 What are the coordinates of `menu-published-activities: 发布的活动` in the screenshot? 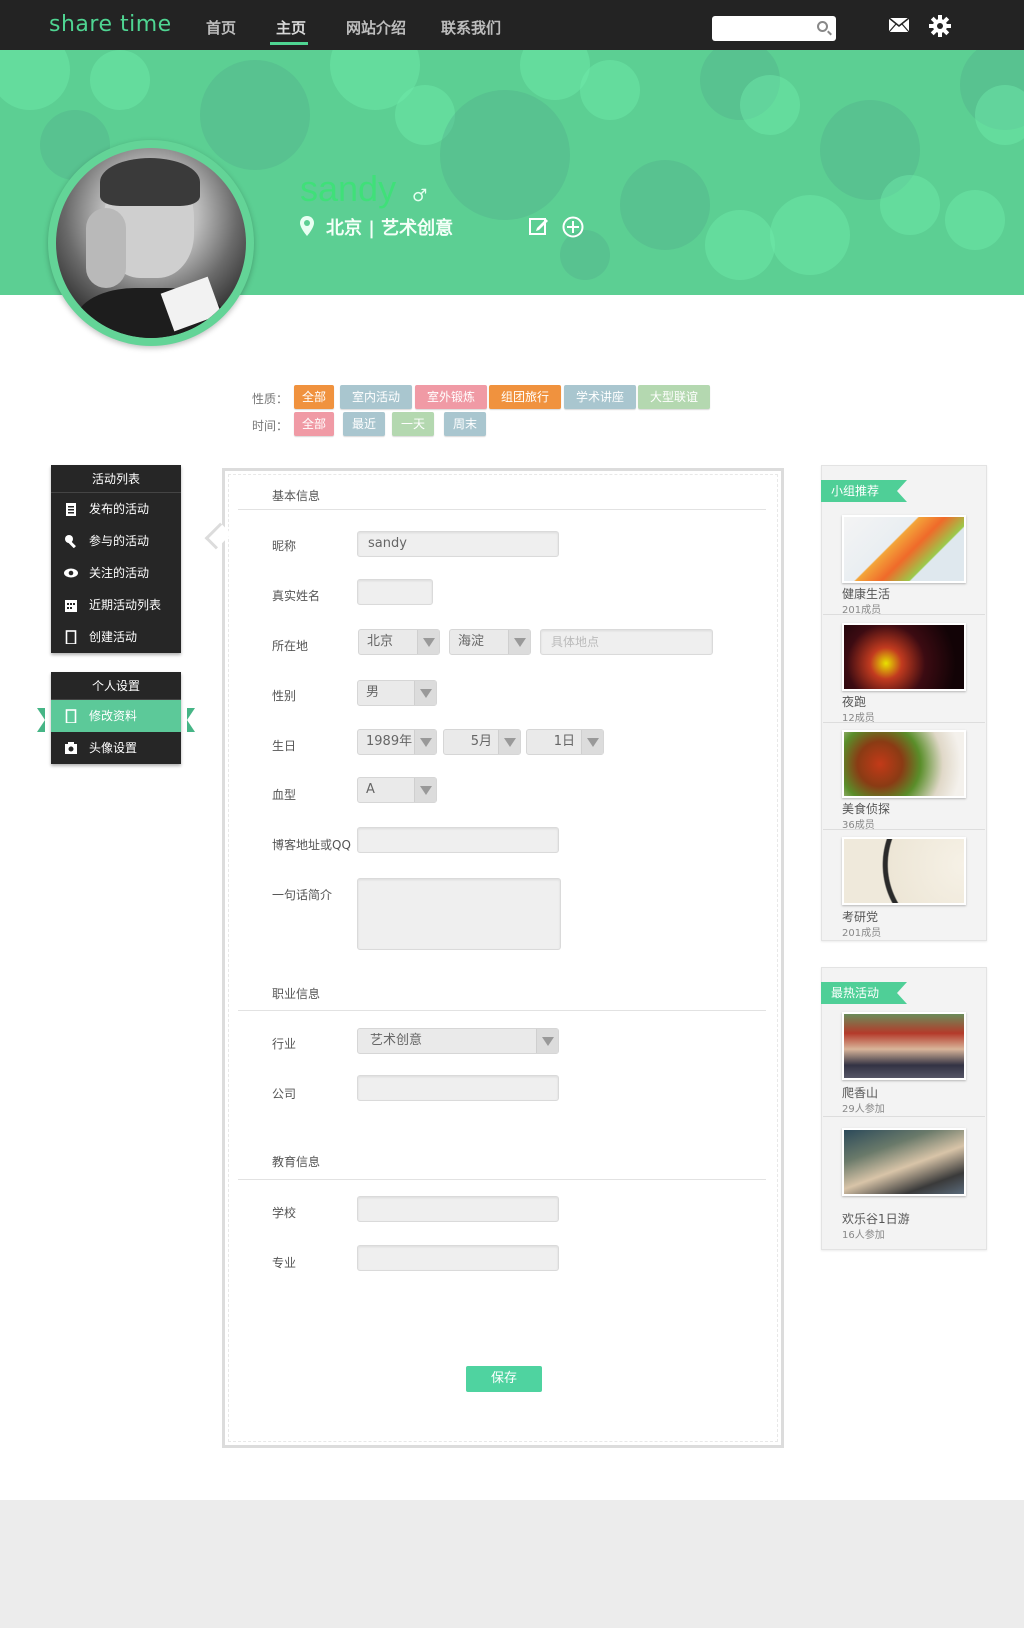 It's located at (116, 509).